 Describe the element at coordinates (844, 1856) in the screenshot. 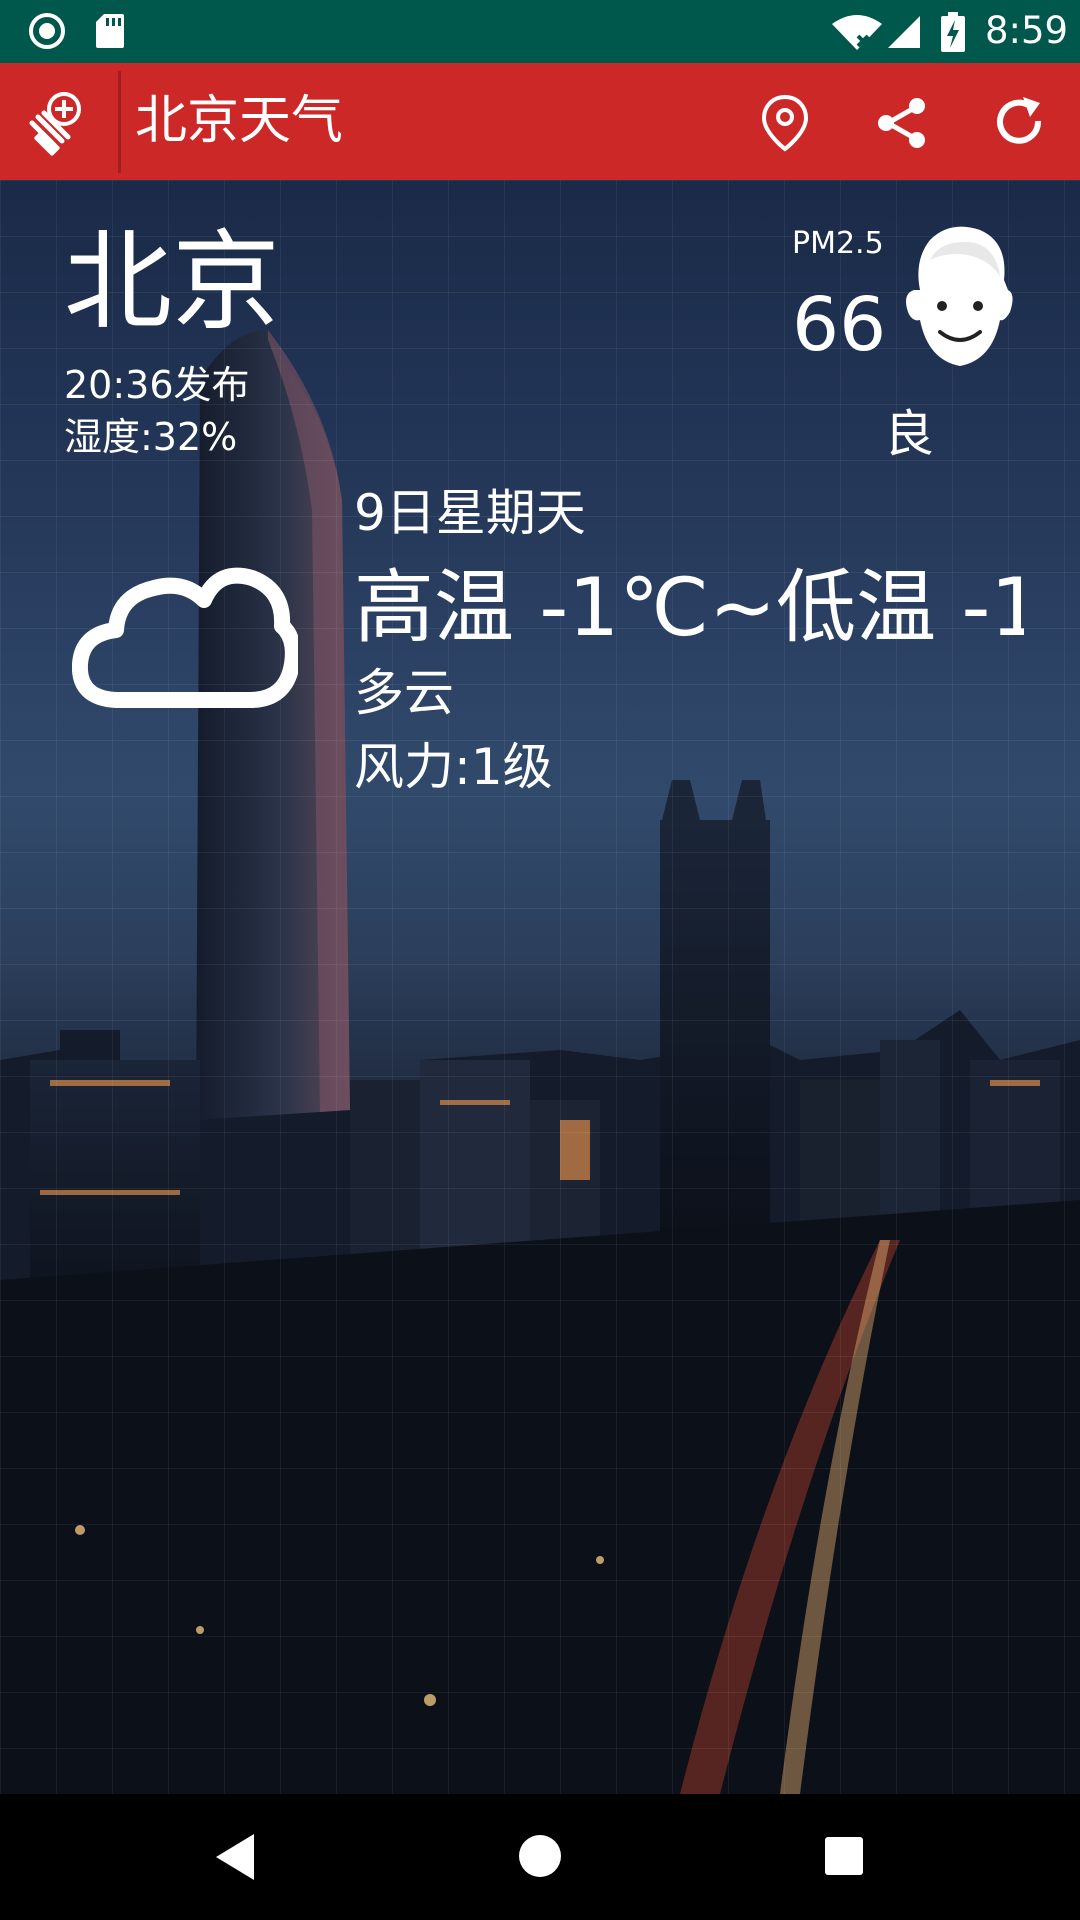

I see `recents-icon` at that location.